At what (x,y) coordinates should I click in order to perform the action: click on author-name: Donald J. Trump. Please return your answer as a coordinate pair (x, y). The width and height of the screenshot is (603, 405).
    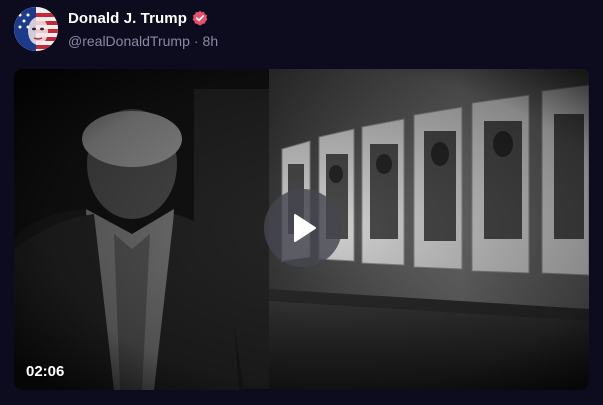
    Looking at the image, I should click on (127, 18).